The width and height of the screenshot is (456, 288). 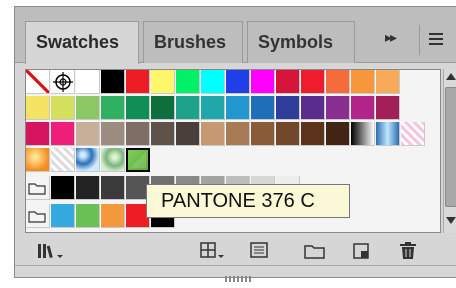 I want to click on show-swatch-kinds-icon, so click(x=213, y=251).